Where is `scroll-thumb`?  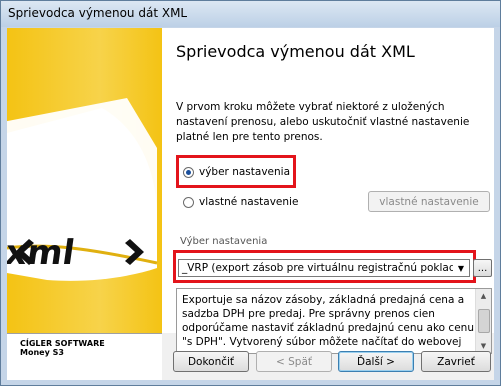 scroll-thumb is located at coordinates (484, 321).